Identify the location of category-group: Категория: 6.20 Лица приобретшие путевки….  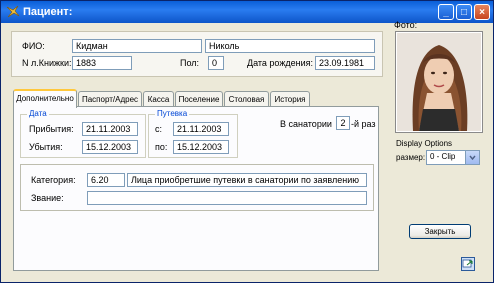
(197, 187).